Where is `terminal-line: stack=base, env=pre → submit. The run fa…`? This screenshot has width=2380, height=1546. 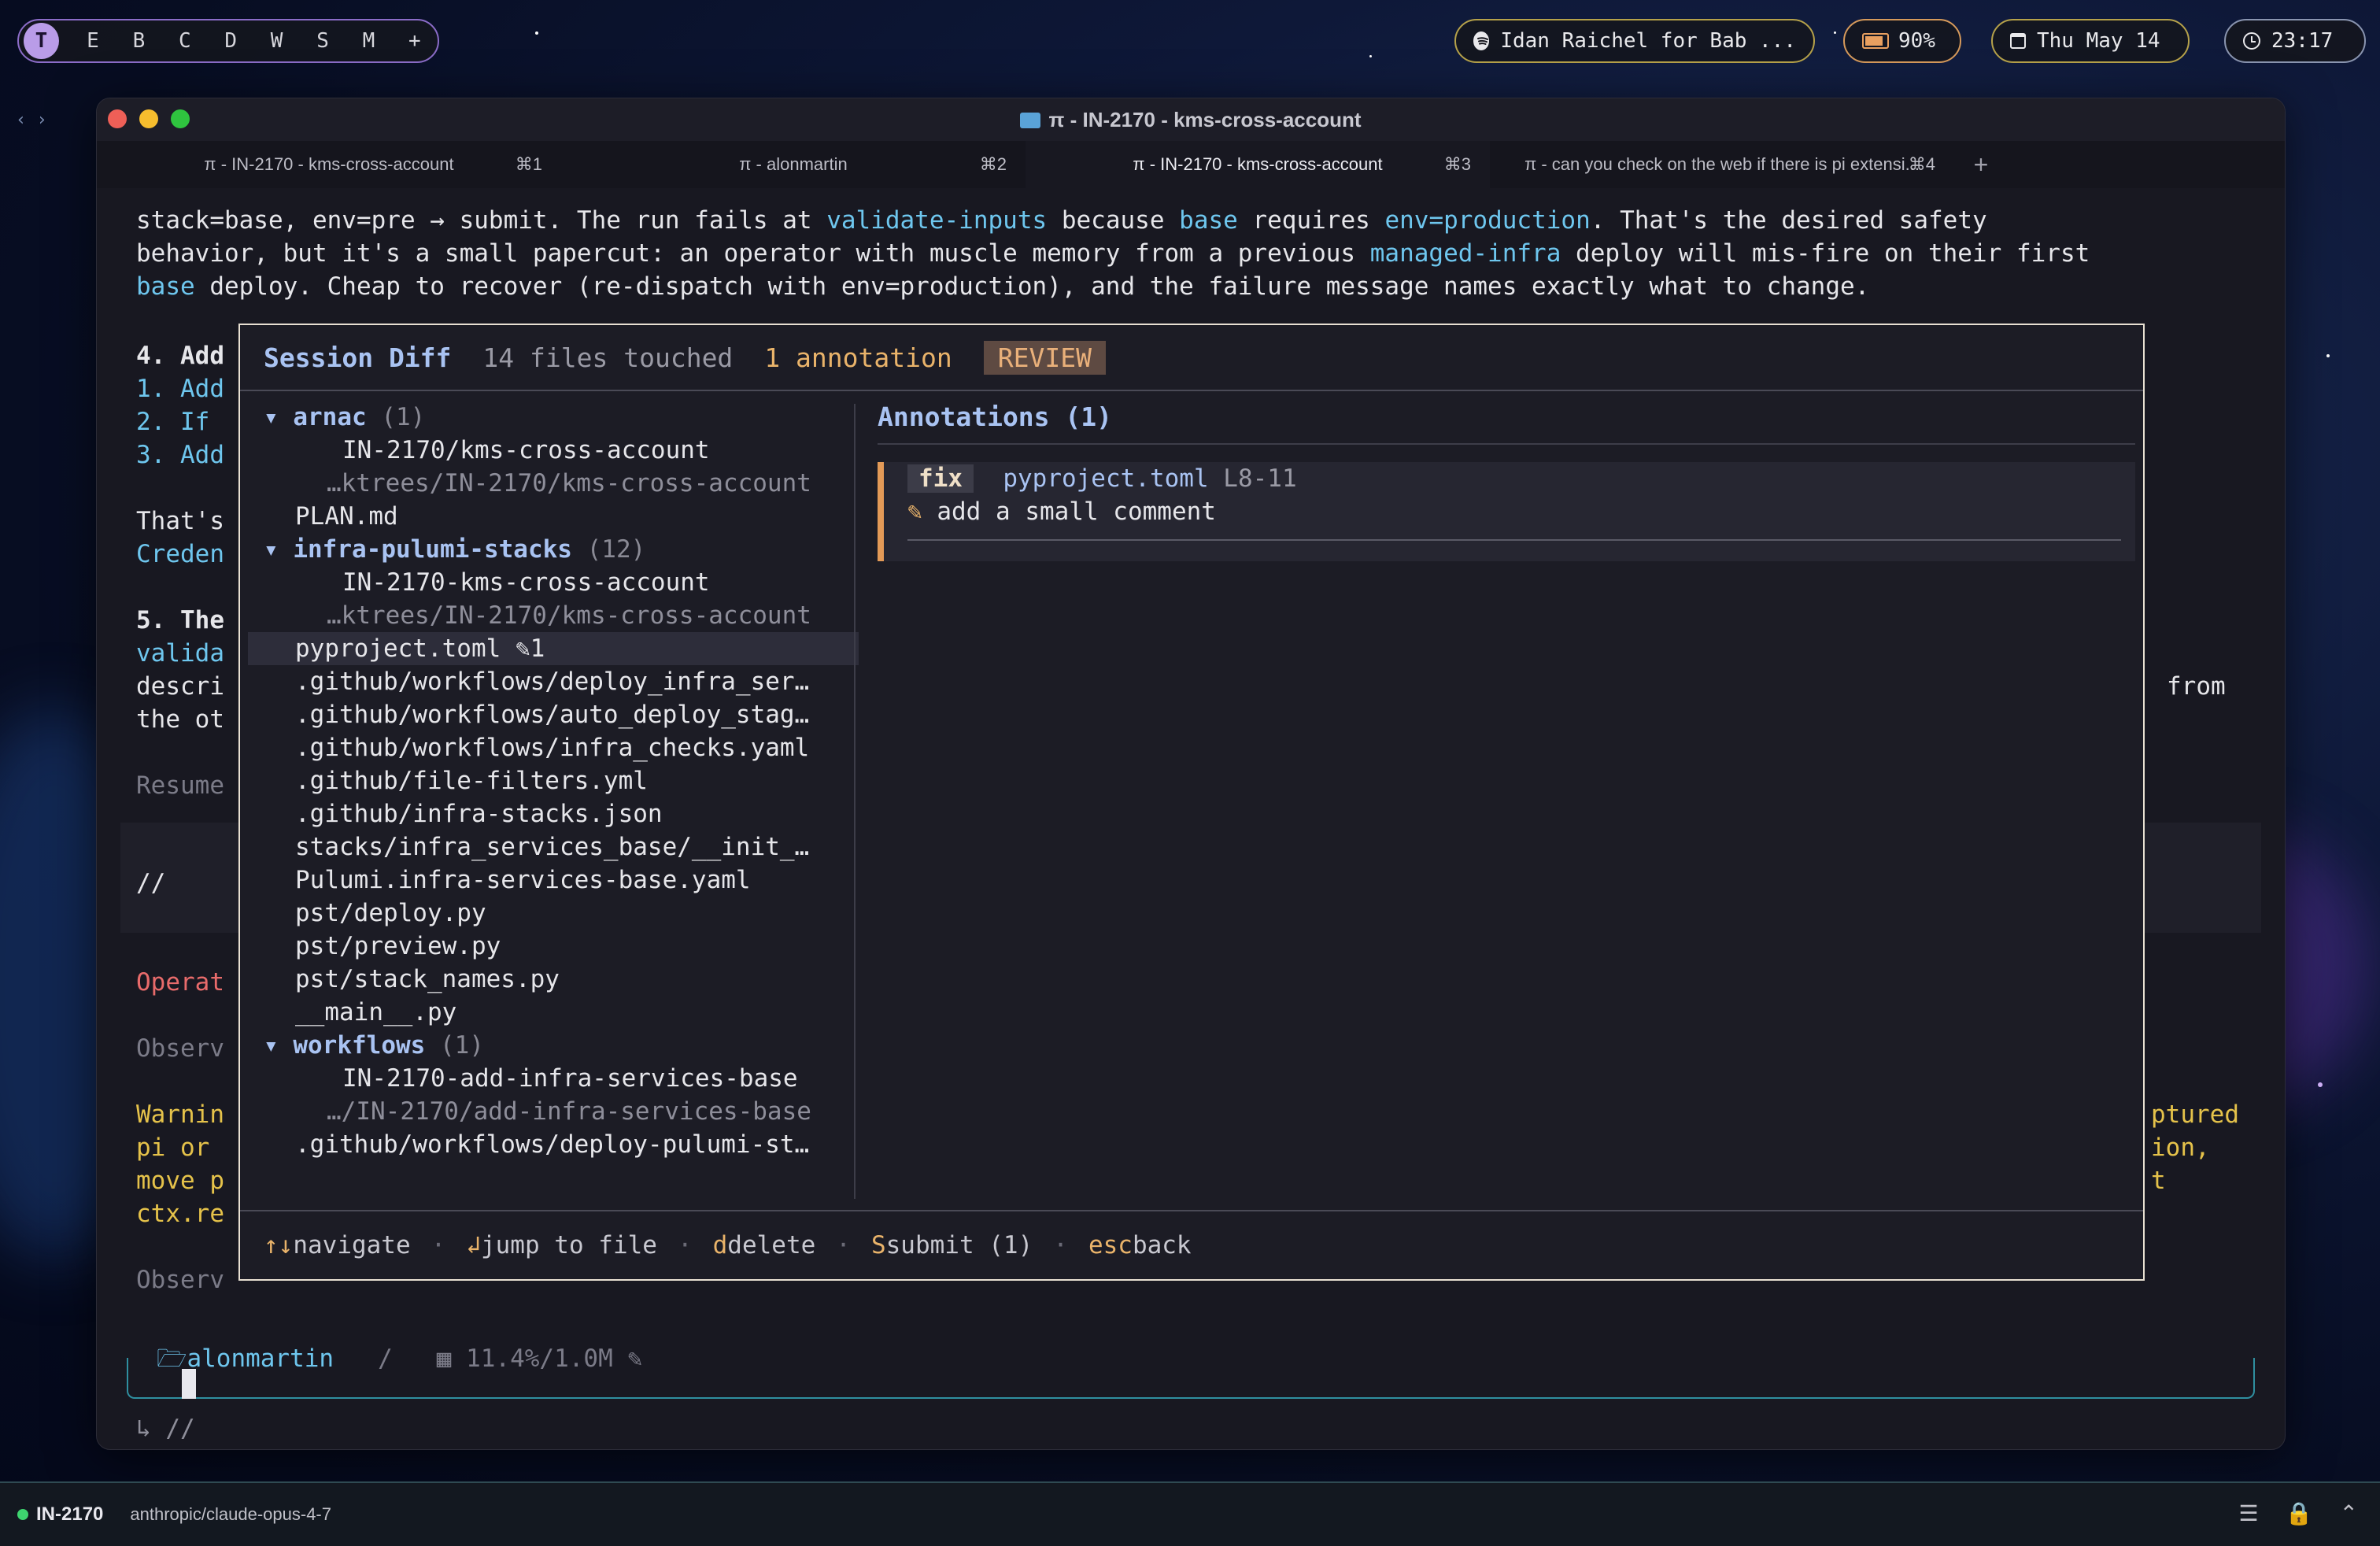 terminal-line: stack=base, env=pre → submit. The run fa… is located at coordinates (1061, 220).